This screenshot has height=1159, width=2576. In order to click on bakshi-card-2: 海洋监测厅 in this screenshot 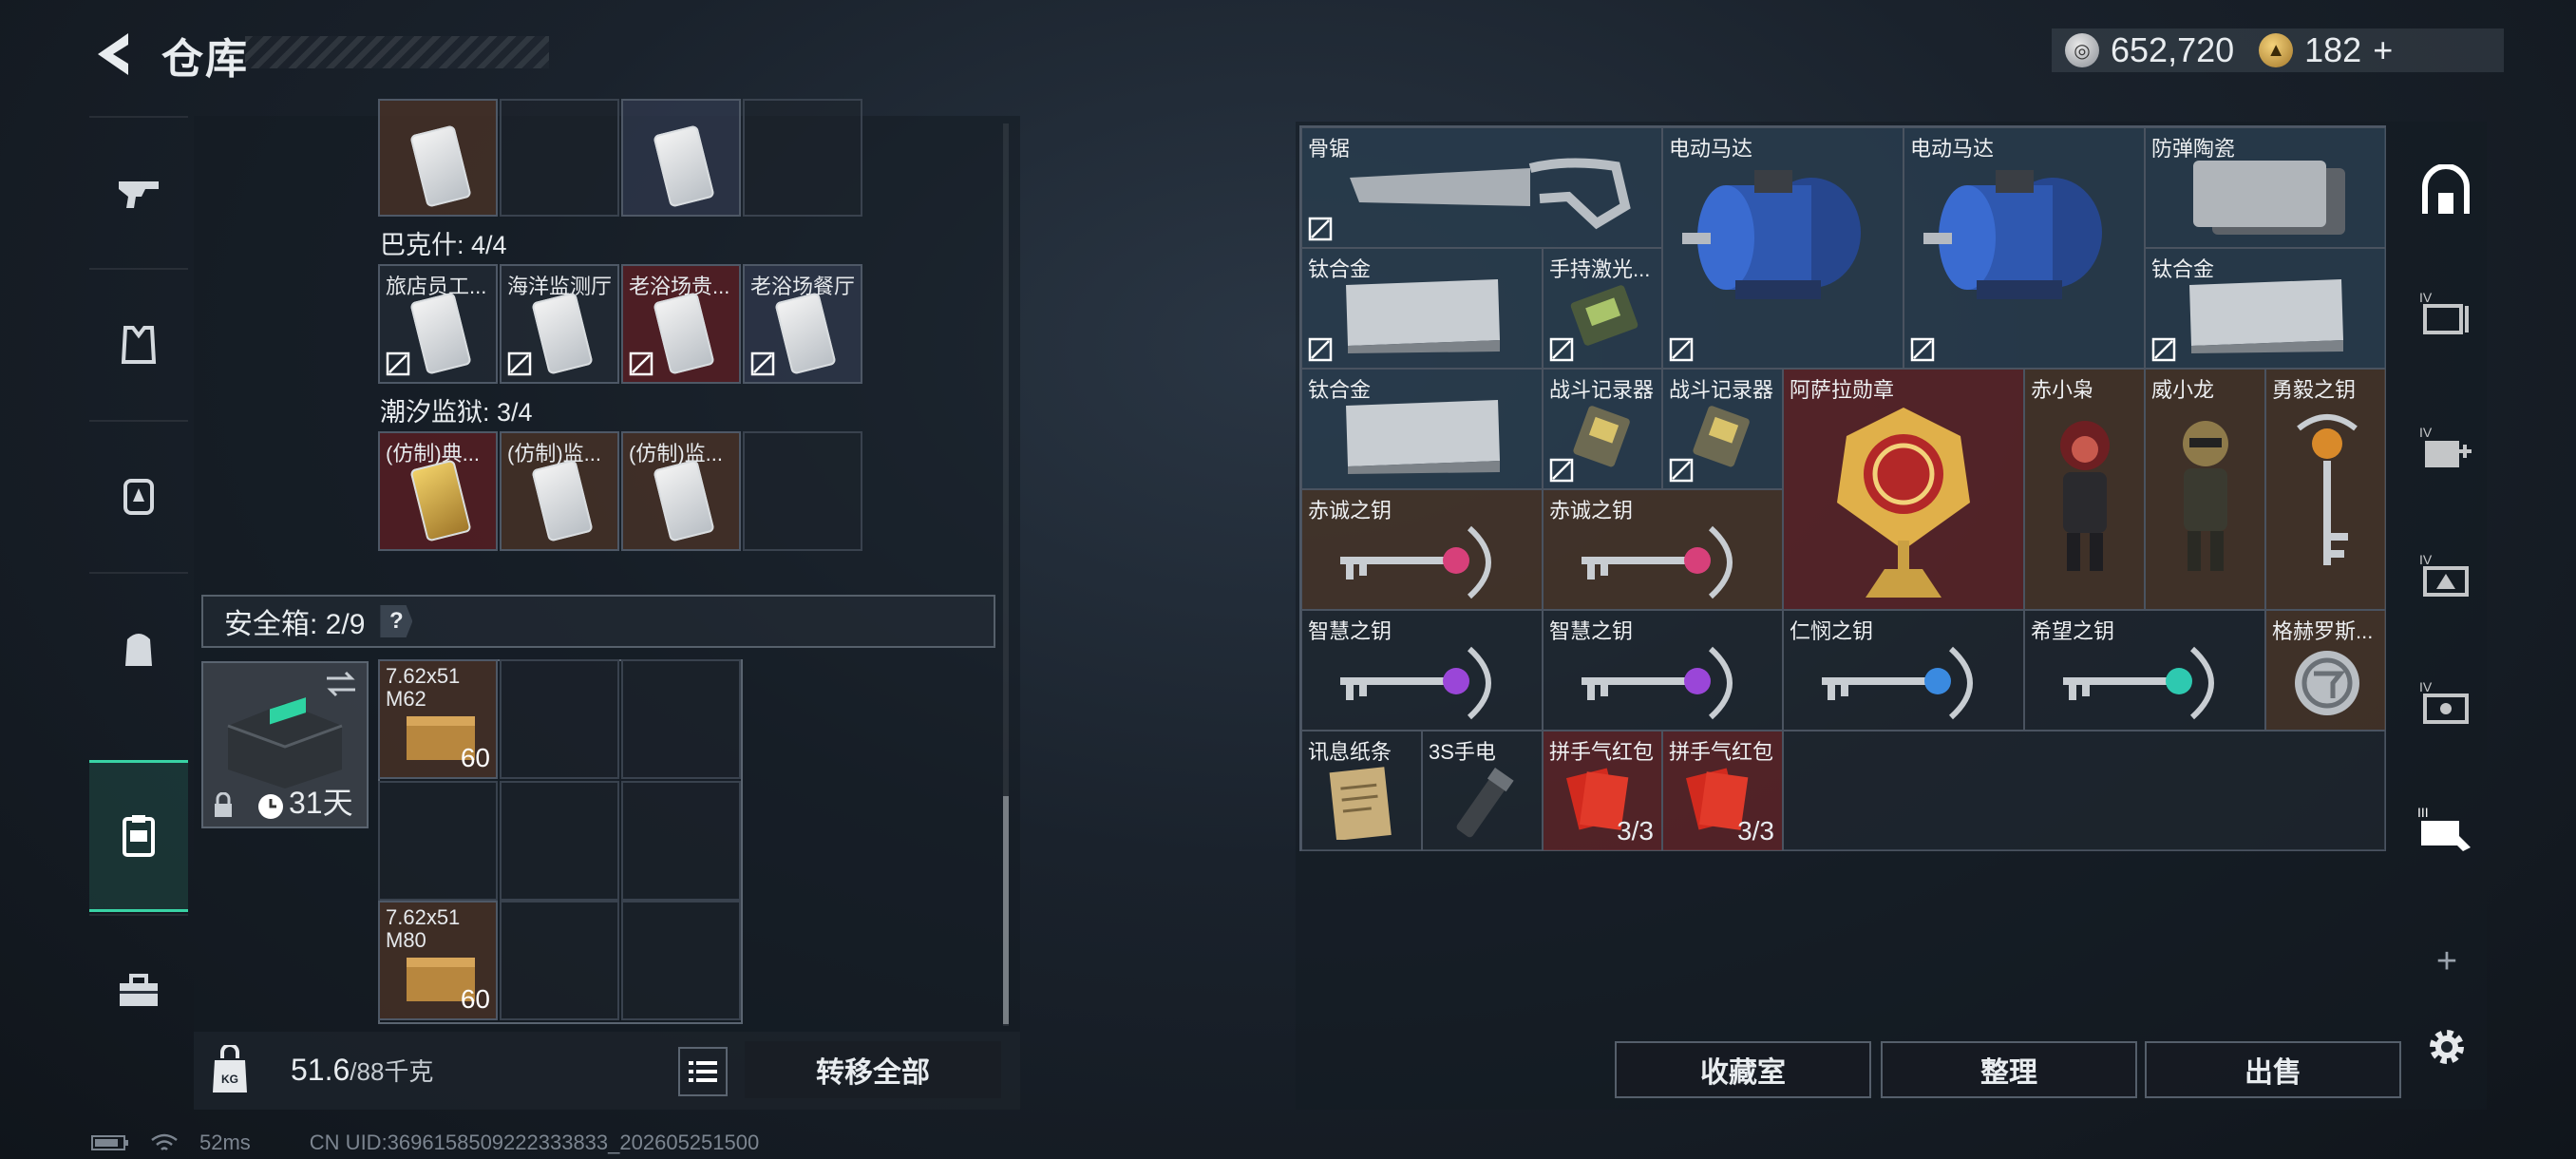, I will do `click(559, 324)`.